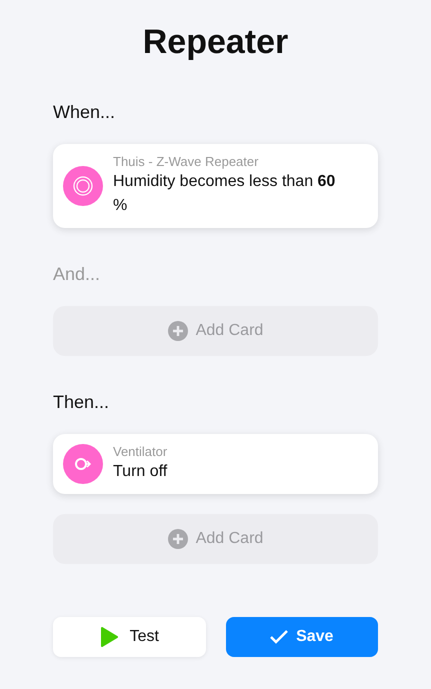 This screenshot has width=431, height=689. I want to click on sensor-icon, so click(83, 186).